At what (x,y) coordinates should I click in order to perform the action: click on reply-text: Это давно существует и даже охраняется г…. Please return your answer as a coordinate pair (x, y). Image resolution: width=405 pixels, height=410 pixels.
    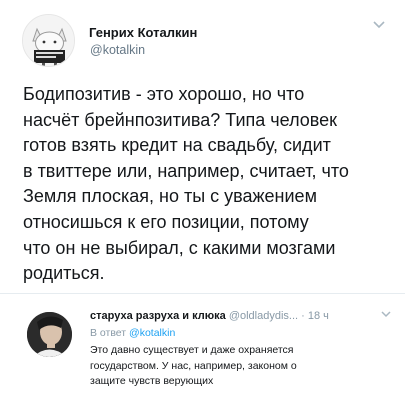
    Looking at the image, I should click on (193, 365).